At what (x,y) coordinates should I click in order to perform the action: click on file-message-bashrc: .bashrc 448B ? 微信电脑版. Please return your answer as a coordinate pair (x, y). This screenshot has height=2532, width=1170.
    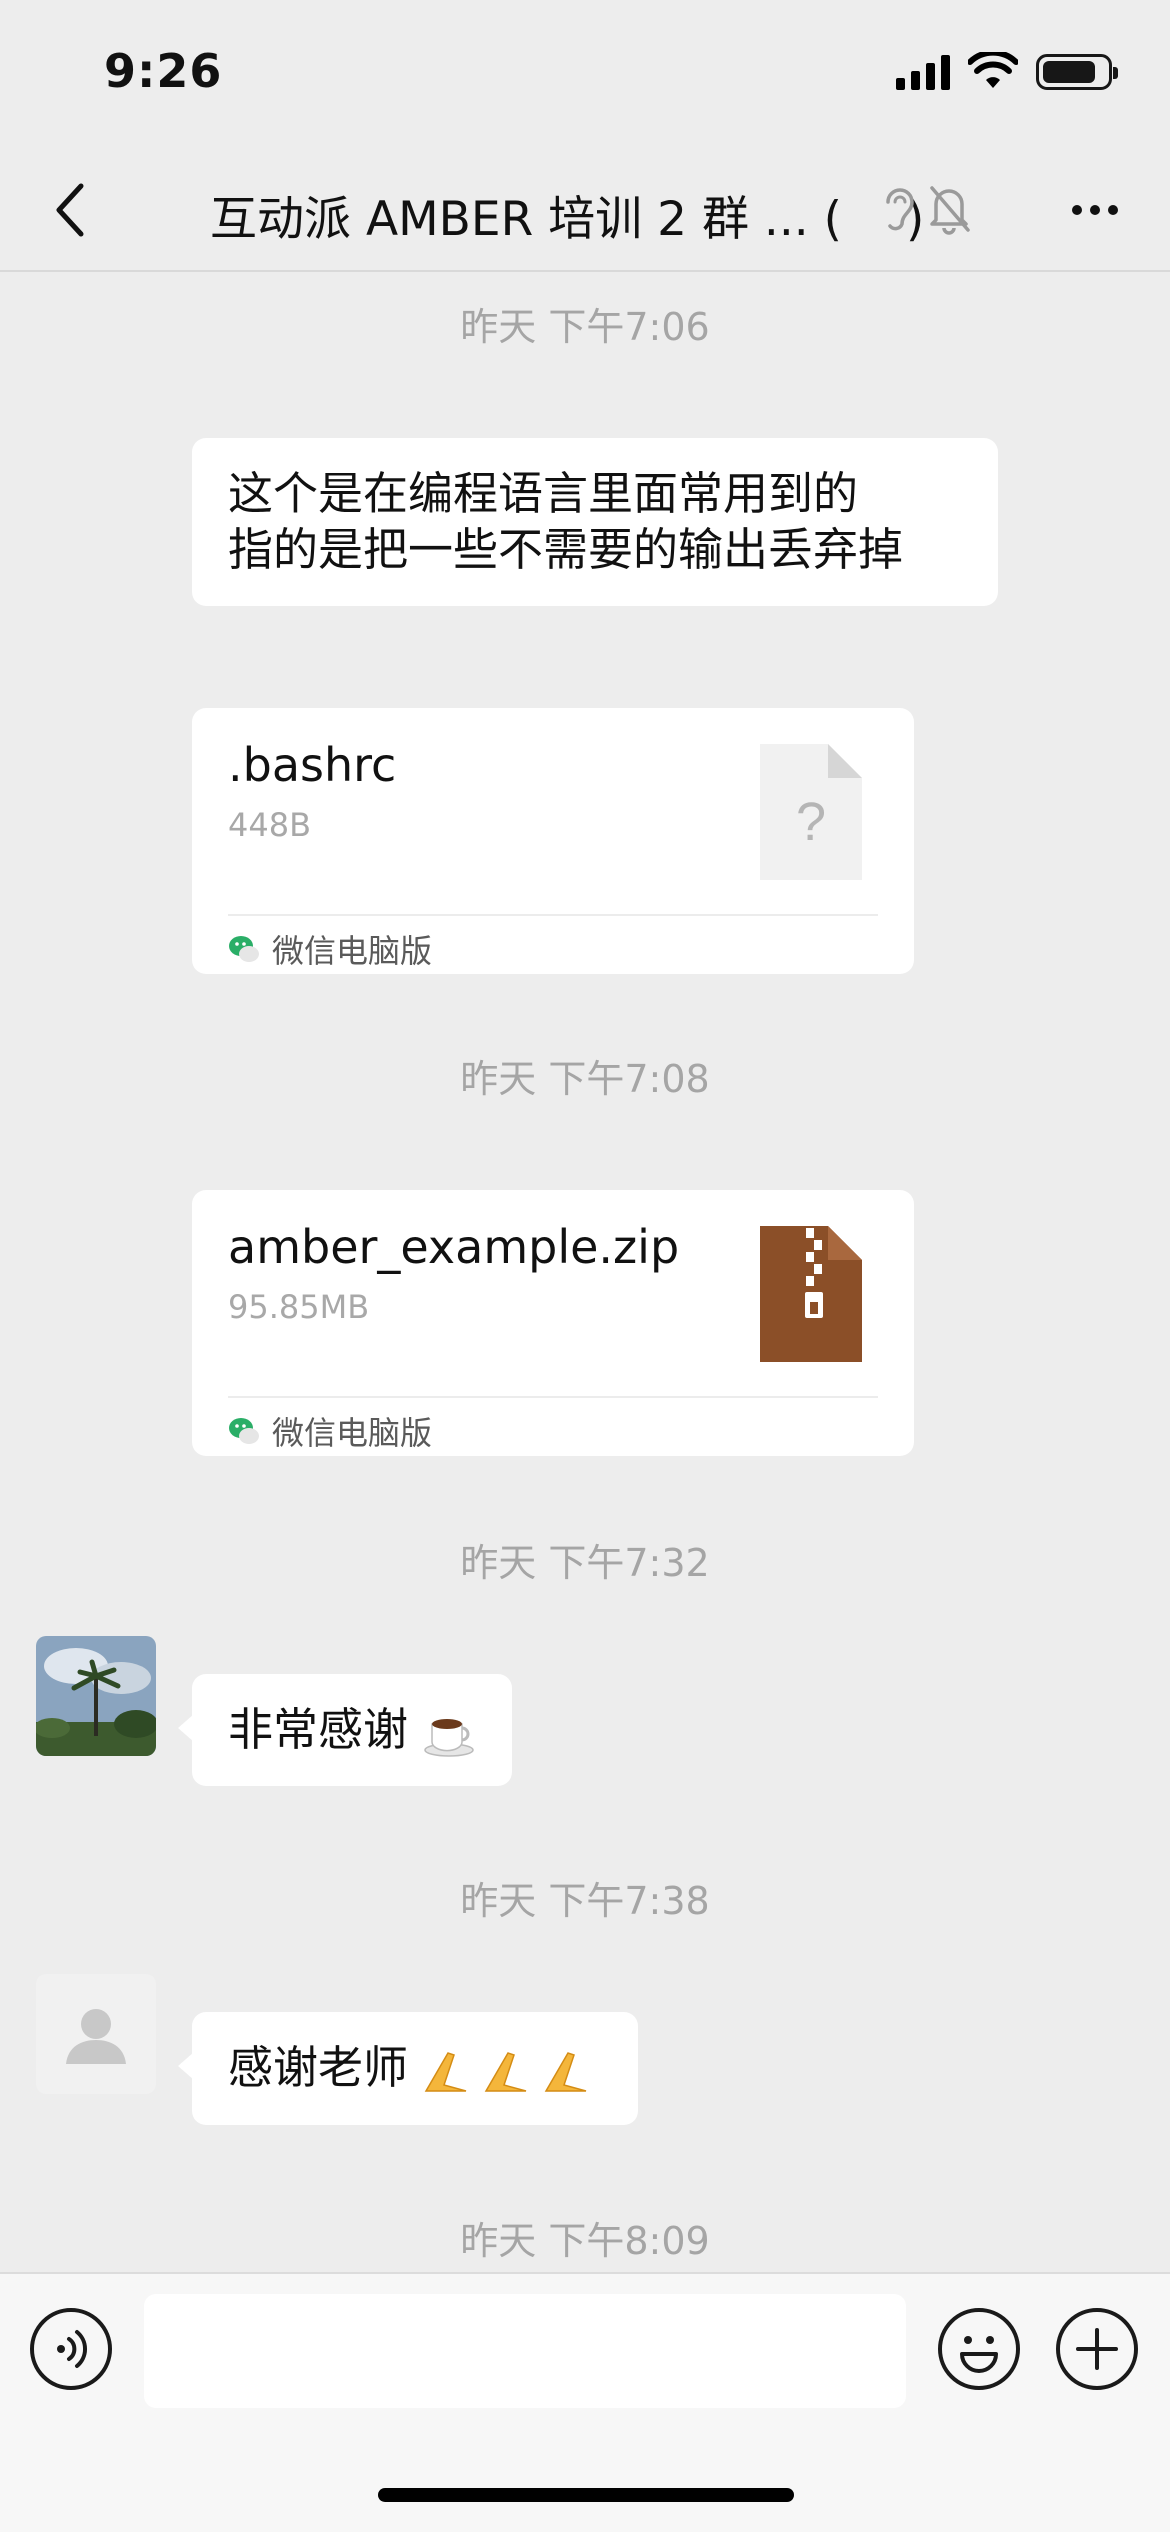
    Looking at the image, I should click on (553, 841).